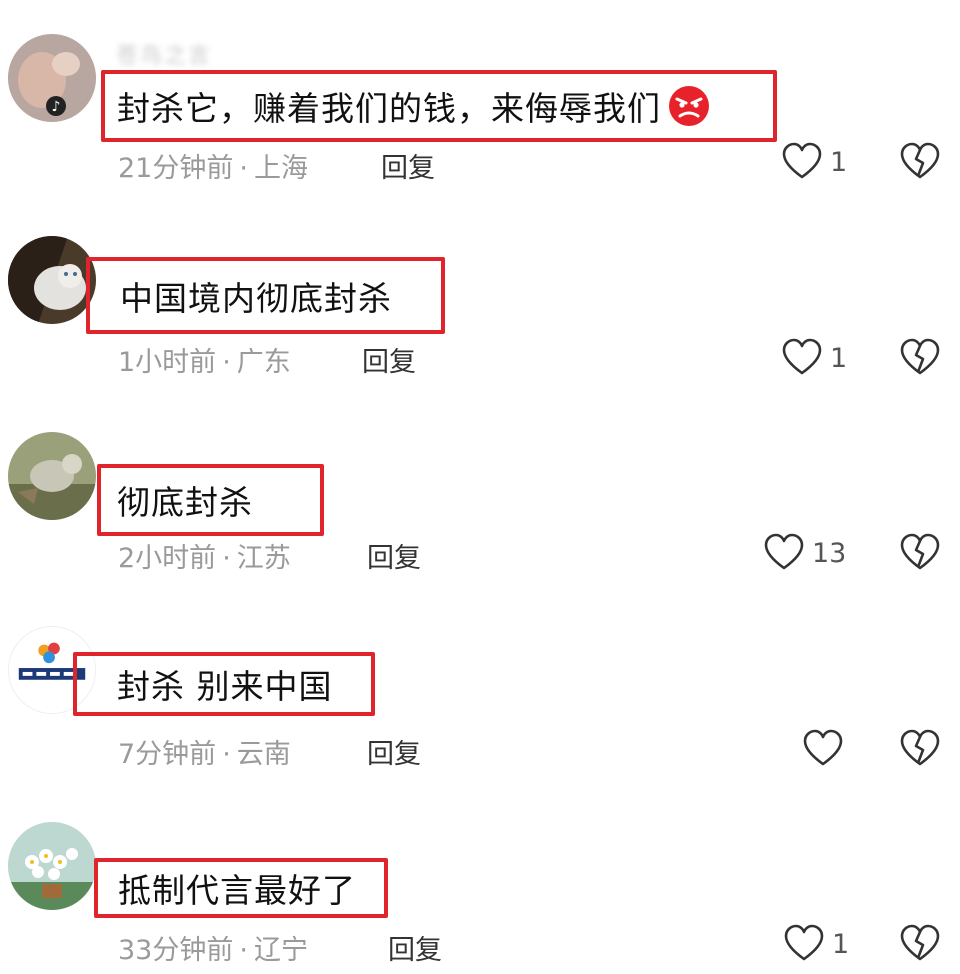 Image resolution: width=960 pixels, height=974 pixels. Describe the element at coordinates (805, 553) in the screenshot. I see `like-button: 13` at that location.